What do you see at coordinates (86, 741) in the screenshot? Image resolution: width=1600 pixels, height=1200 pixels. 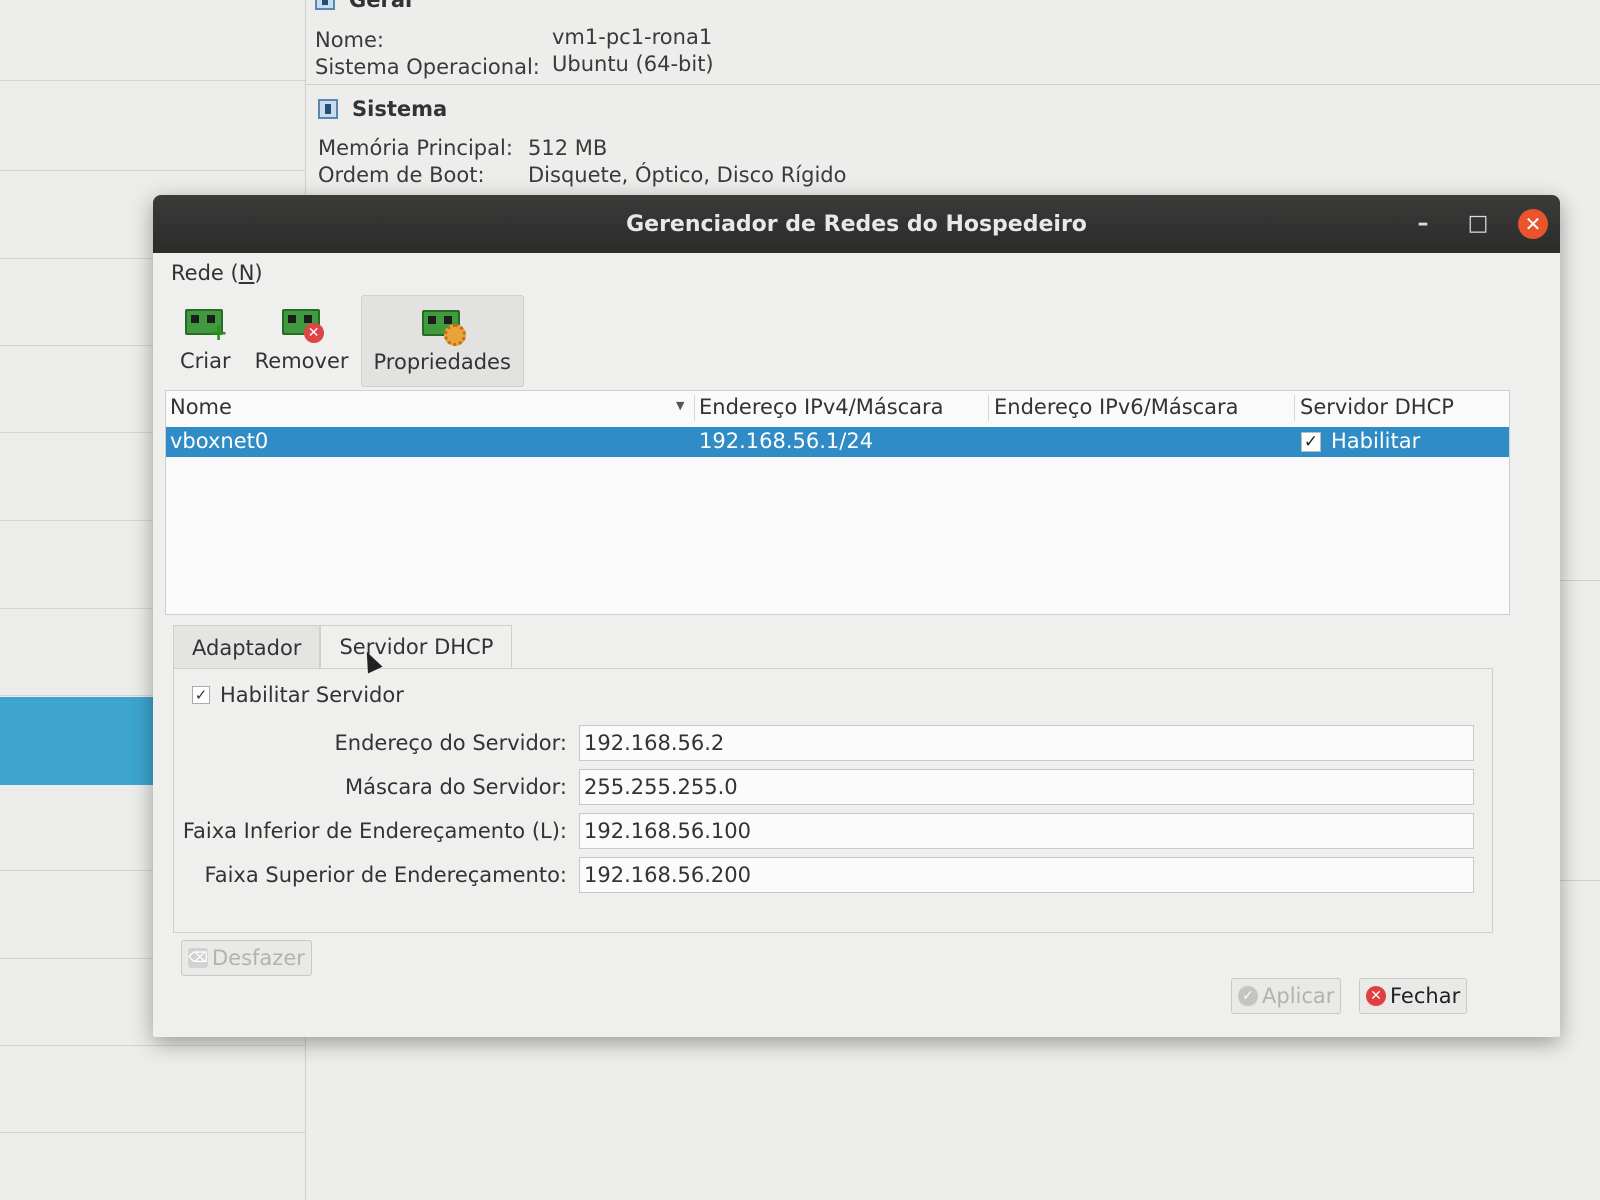 I see `vm-list-selected-item` at bounding box center [86, 741].